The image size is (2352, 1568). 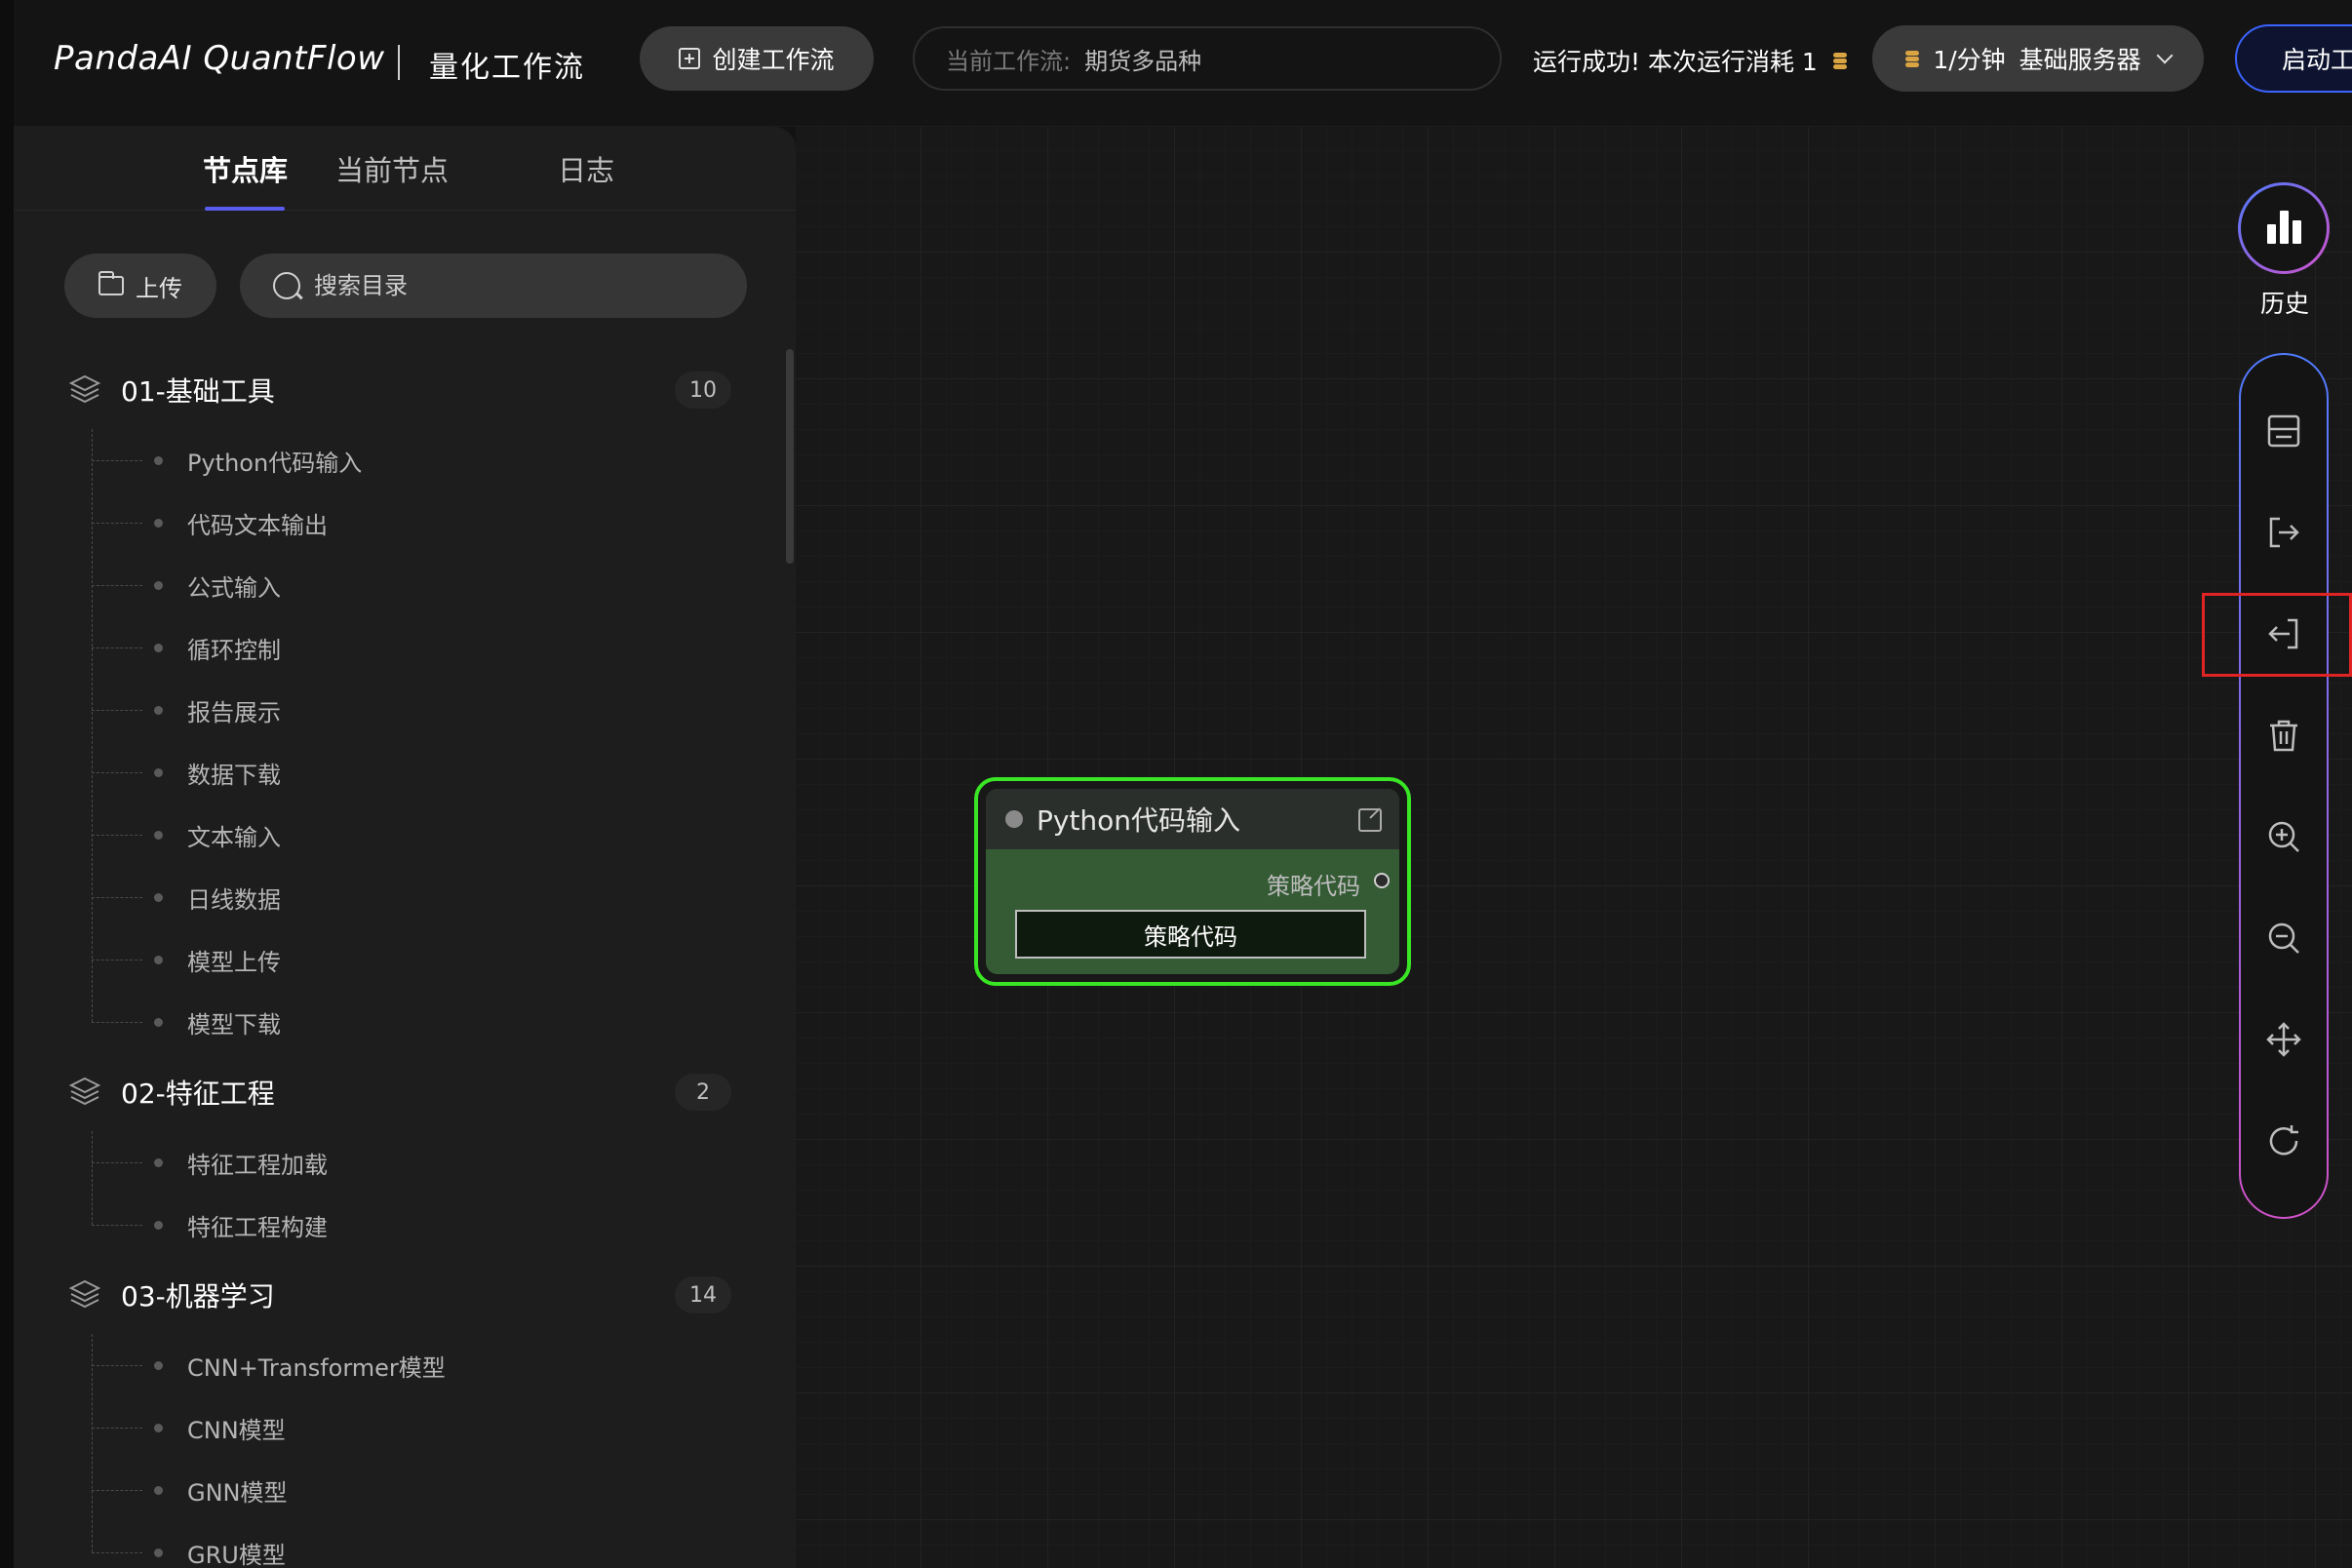 What do you see at coordinates (399, 1225) in the screenshot?
I see `node-list-item: 特征工程构建` at bounding box center [399, 1225].